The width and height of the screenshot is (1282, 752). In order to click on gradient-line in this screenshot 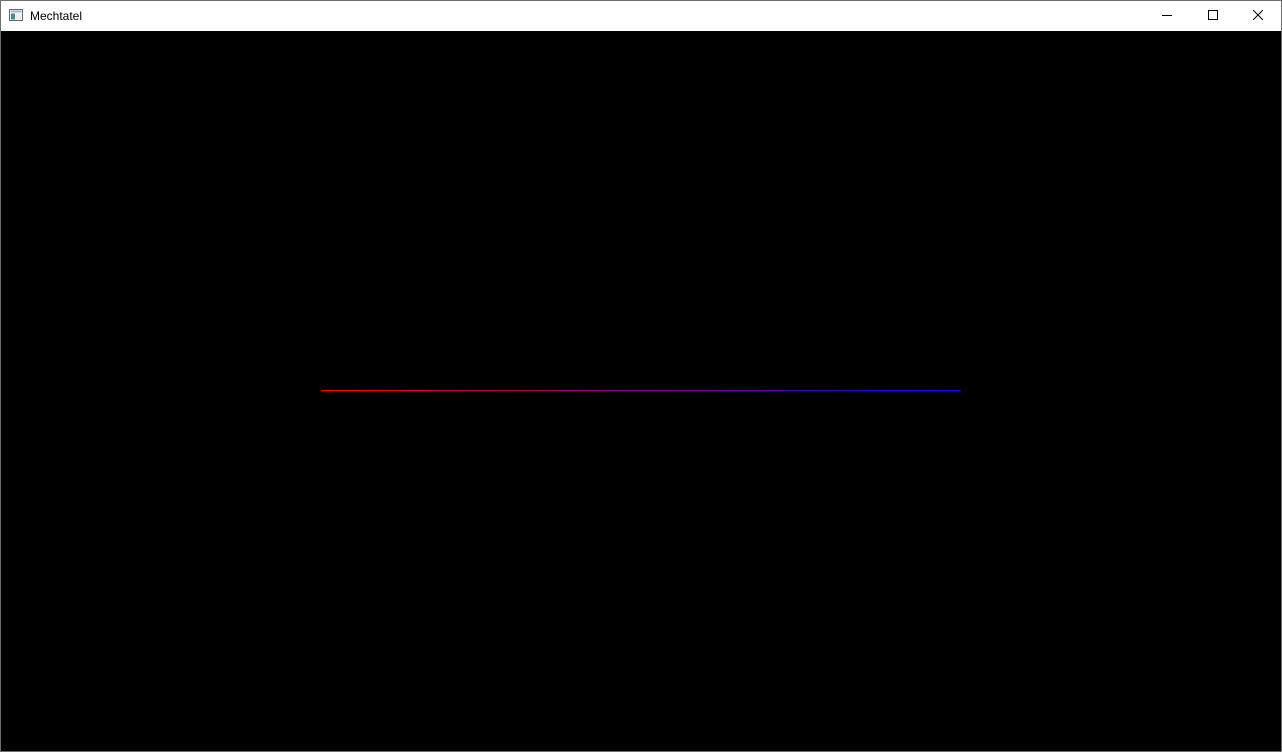, I will do `click(641, 391)`.